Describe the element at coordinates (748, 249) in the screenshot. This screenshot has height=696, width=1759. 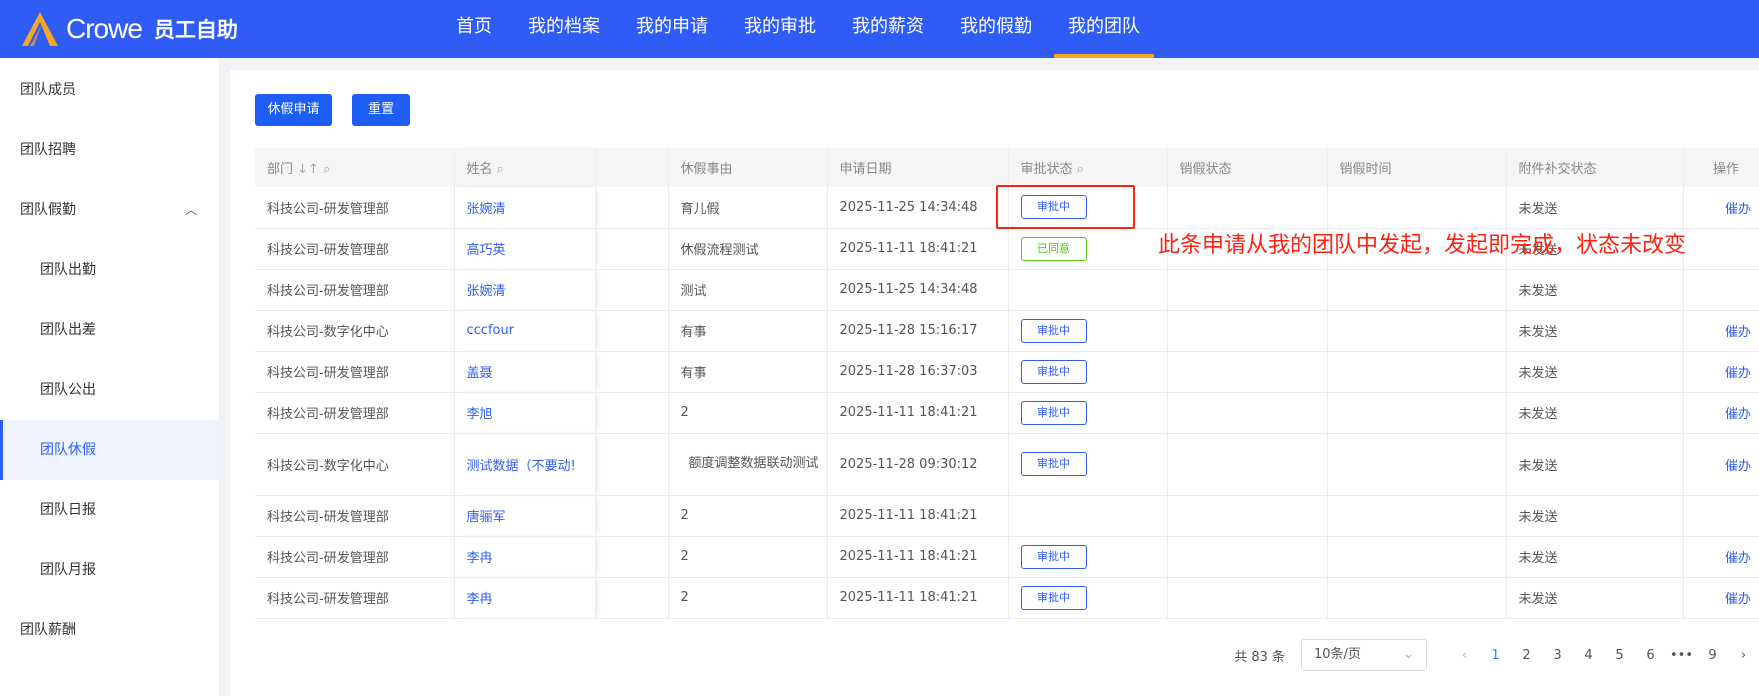
I see `reason-cell: 休假流程测试` at that location.